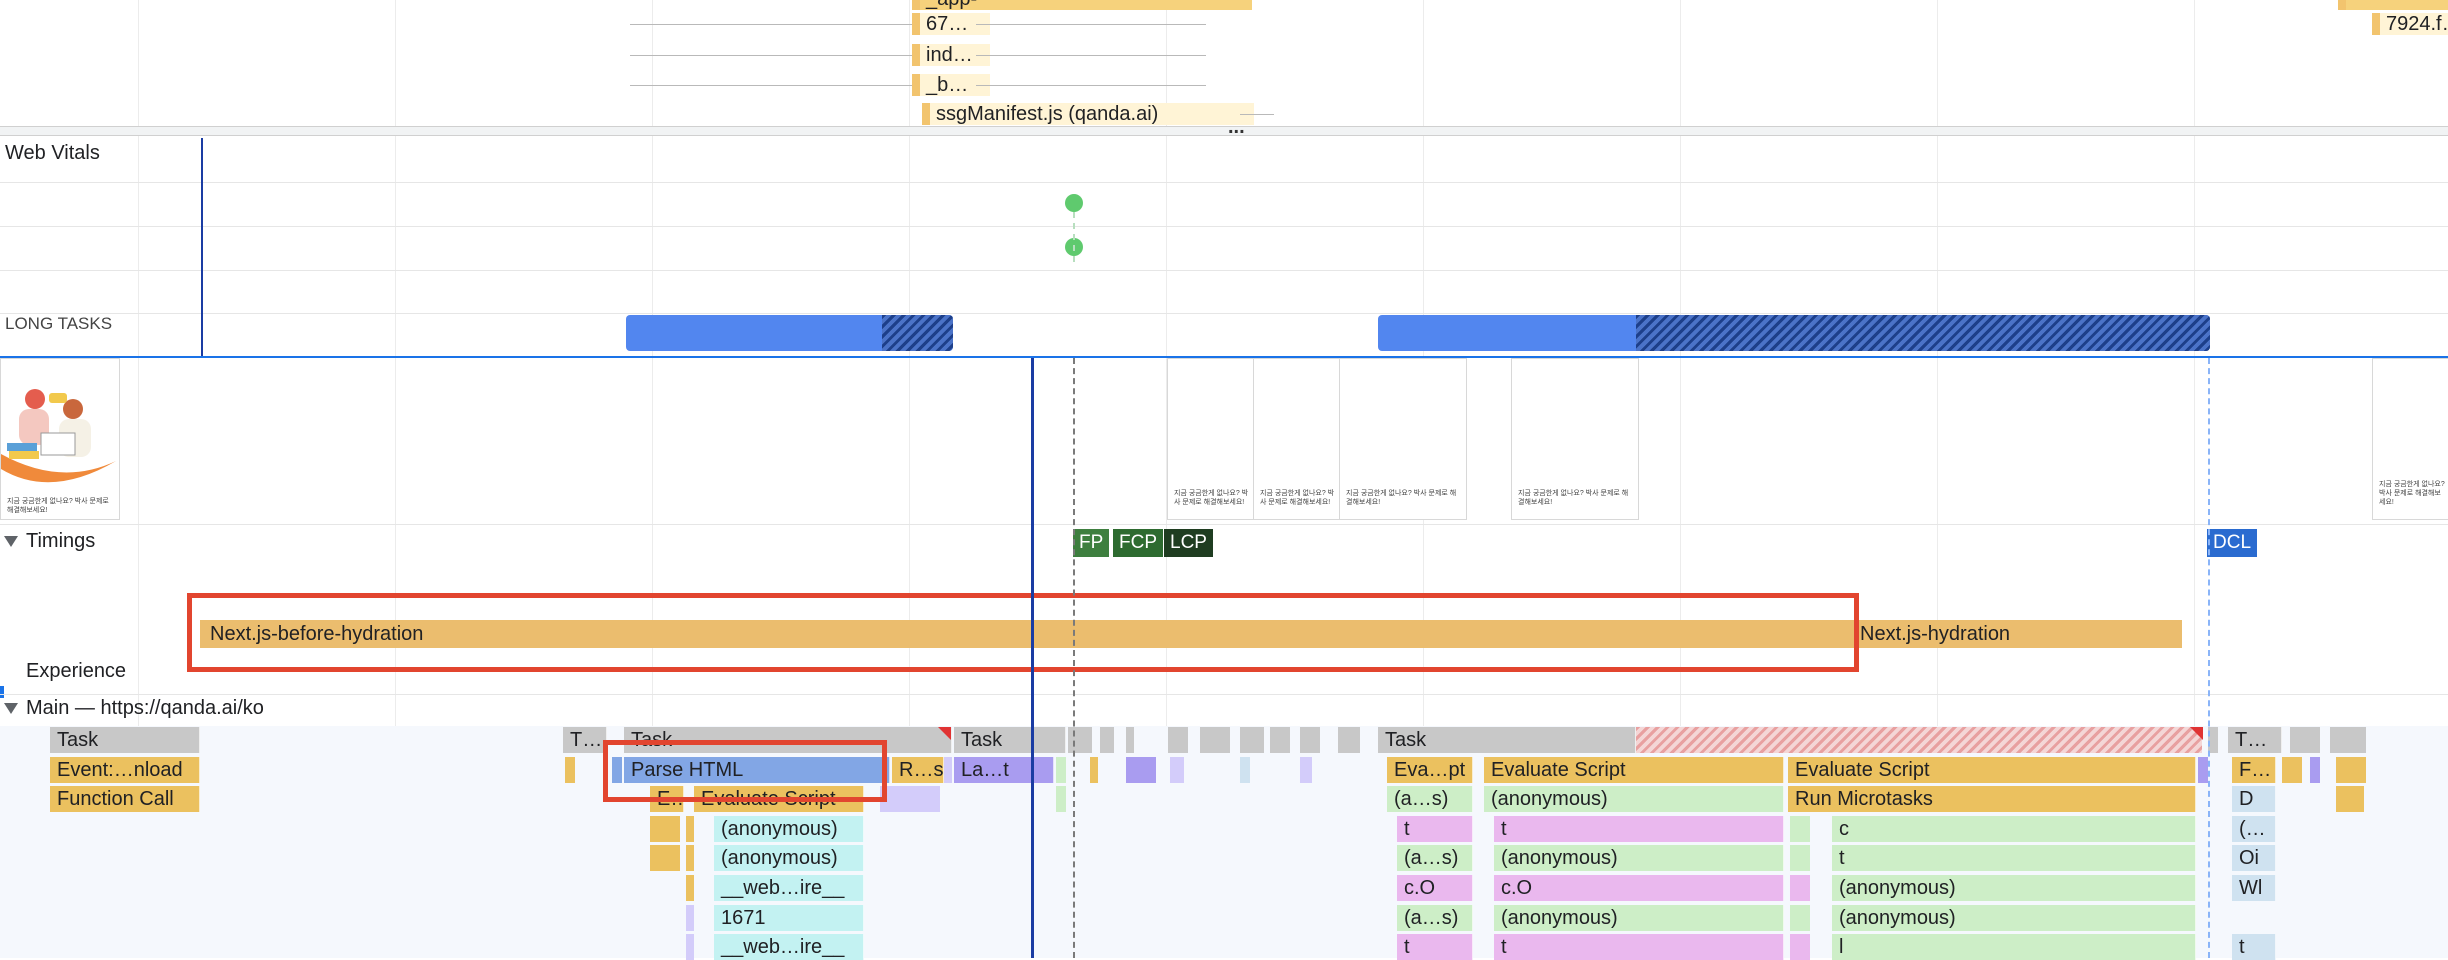 The image size is (2448, 960). Describe the element at coordinates (2019, 634) in the screenshot. I see `timing-bar-hydration: Next.js-hydration` at that location.